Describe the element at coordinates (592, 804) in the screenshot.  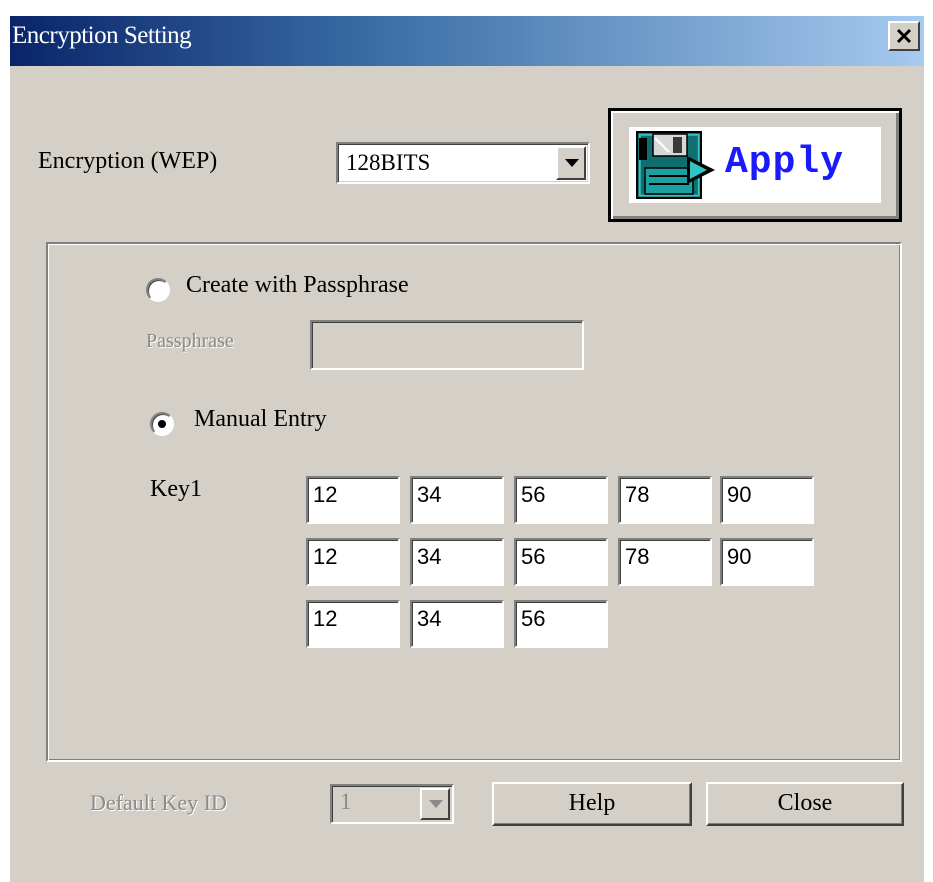
I see `help-button: Help` at that location.